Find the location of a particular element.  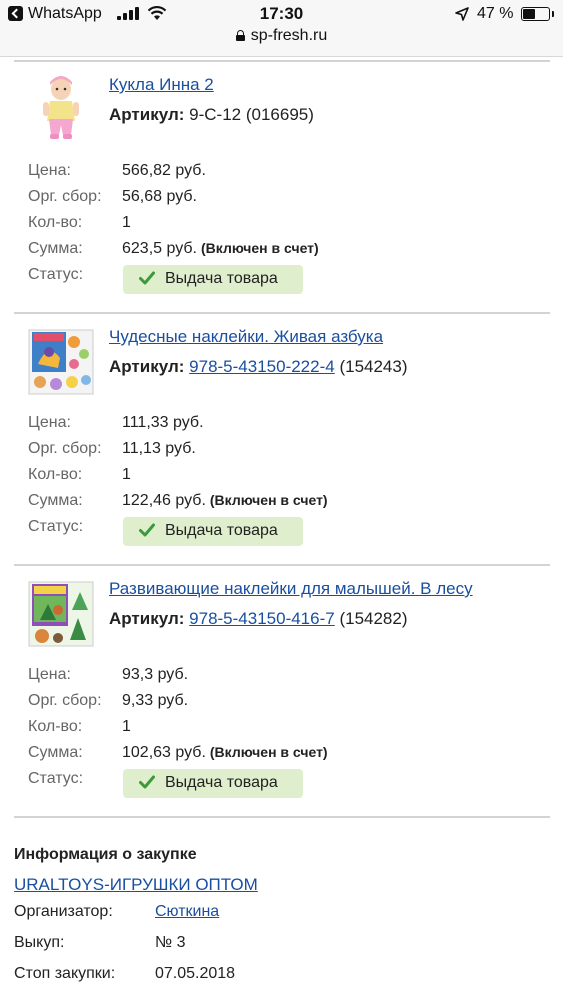

buyout-label: Выкуп: is located at coordinates (39, 942).